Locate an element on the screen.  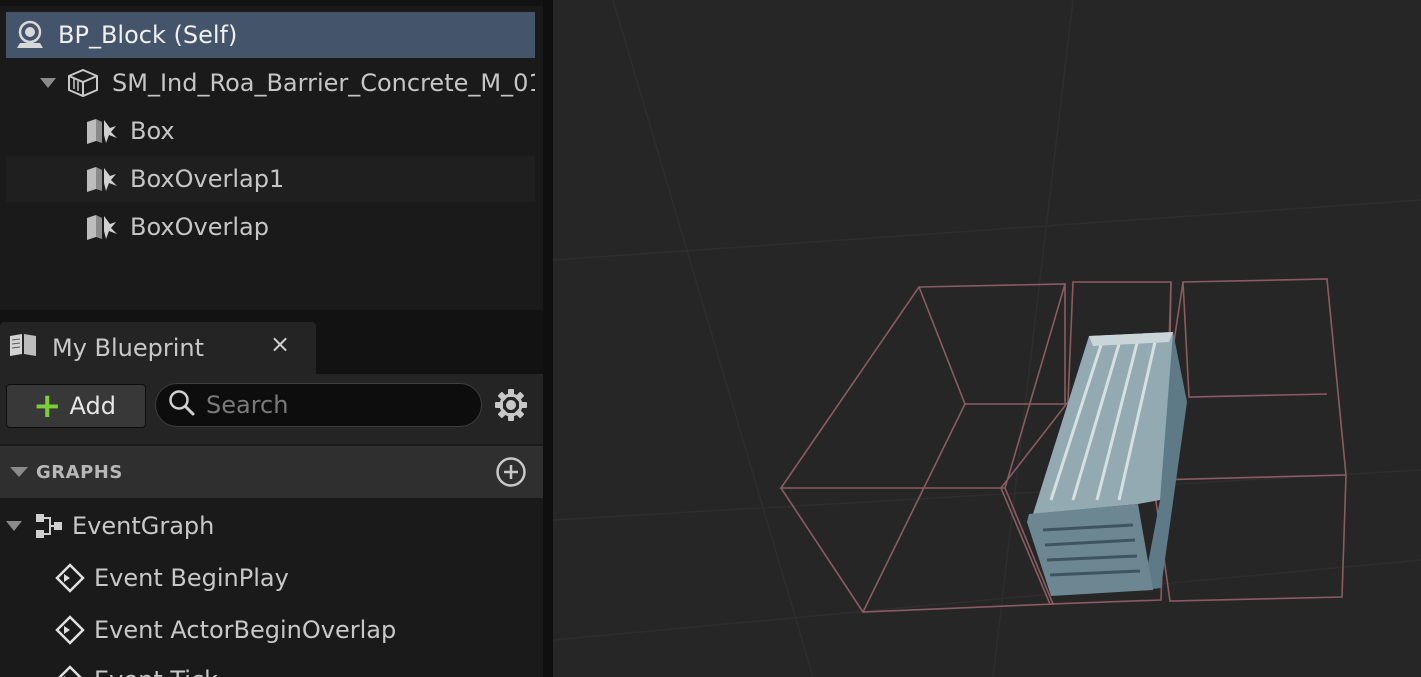
component-root-label: BP_Block (Self) is located at coordinates (148, 35).